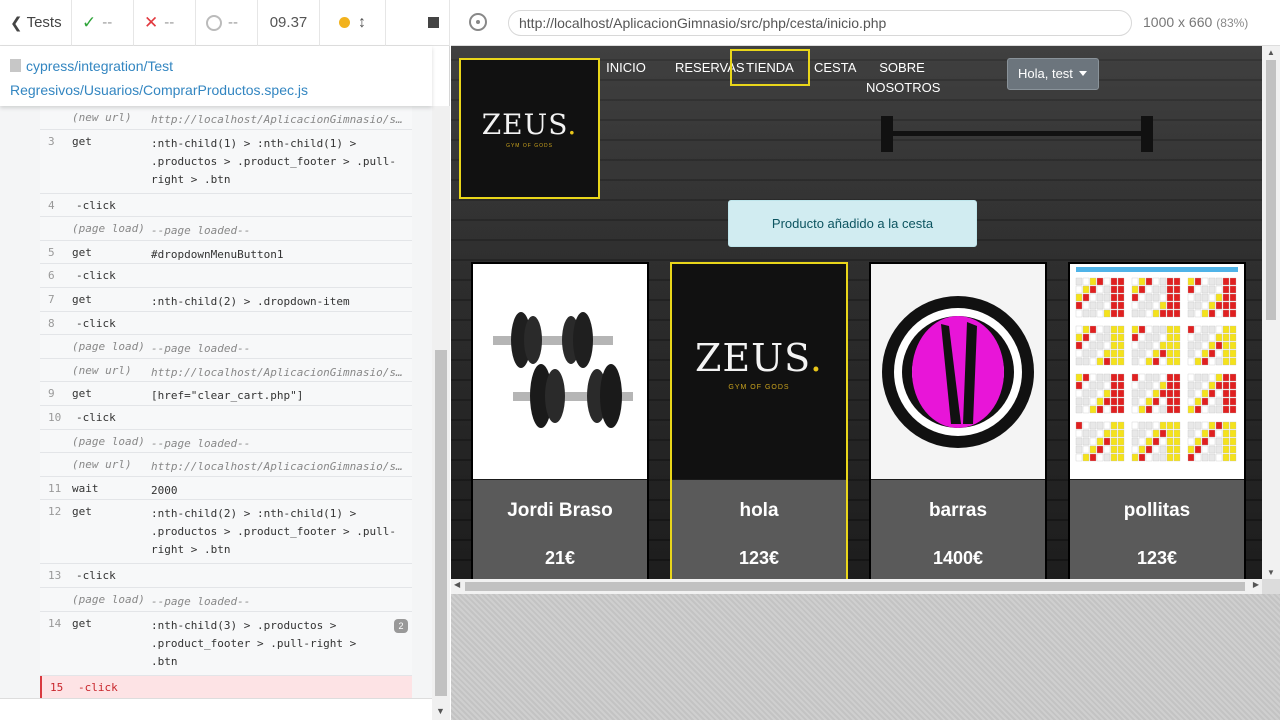  Describe the element at coordinates (250, 301) in the screenshot. I see `command-message: :nth-child(2) > .dropdown-item` at that location.